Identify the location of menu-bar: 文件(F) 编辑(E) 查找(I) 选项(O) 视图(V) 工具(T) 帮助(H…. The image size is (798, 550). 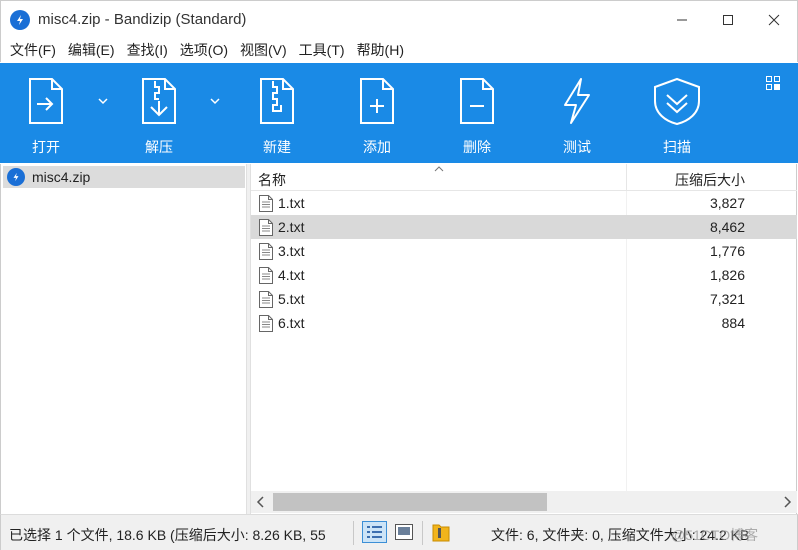
(399, 50).